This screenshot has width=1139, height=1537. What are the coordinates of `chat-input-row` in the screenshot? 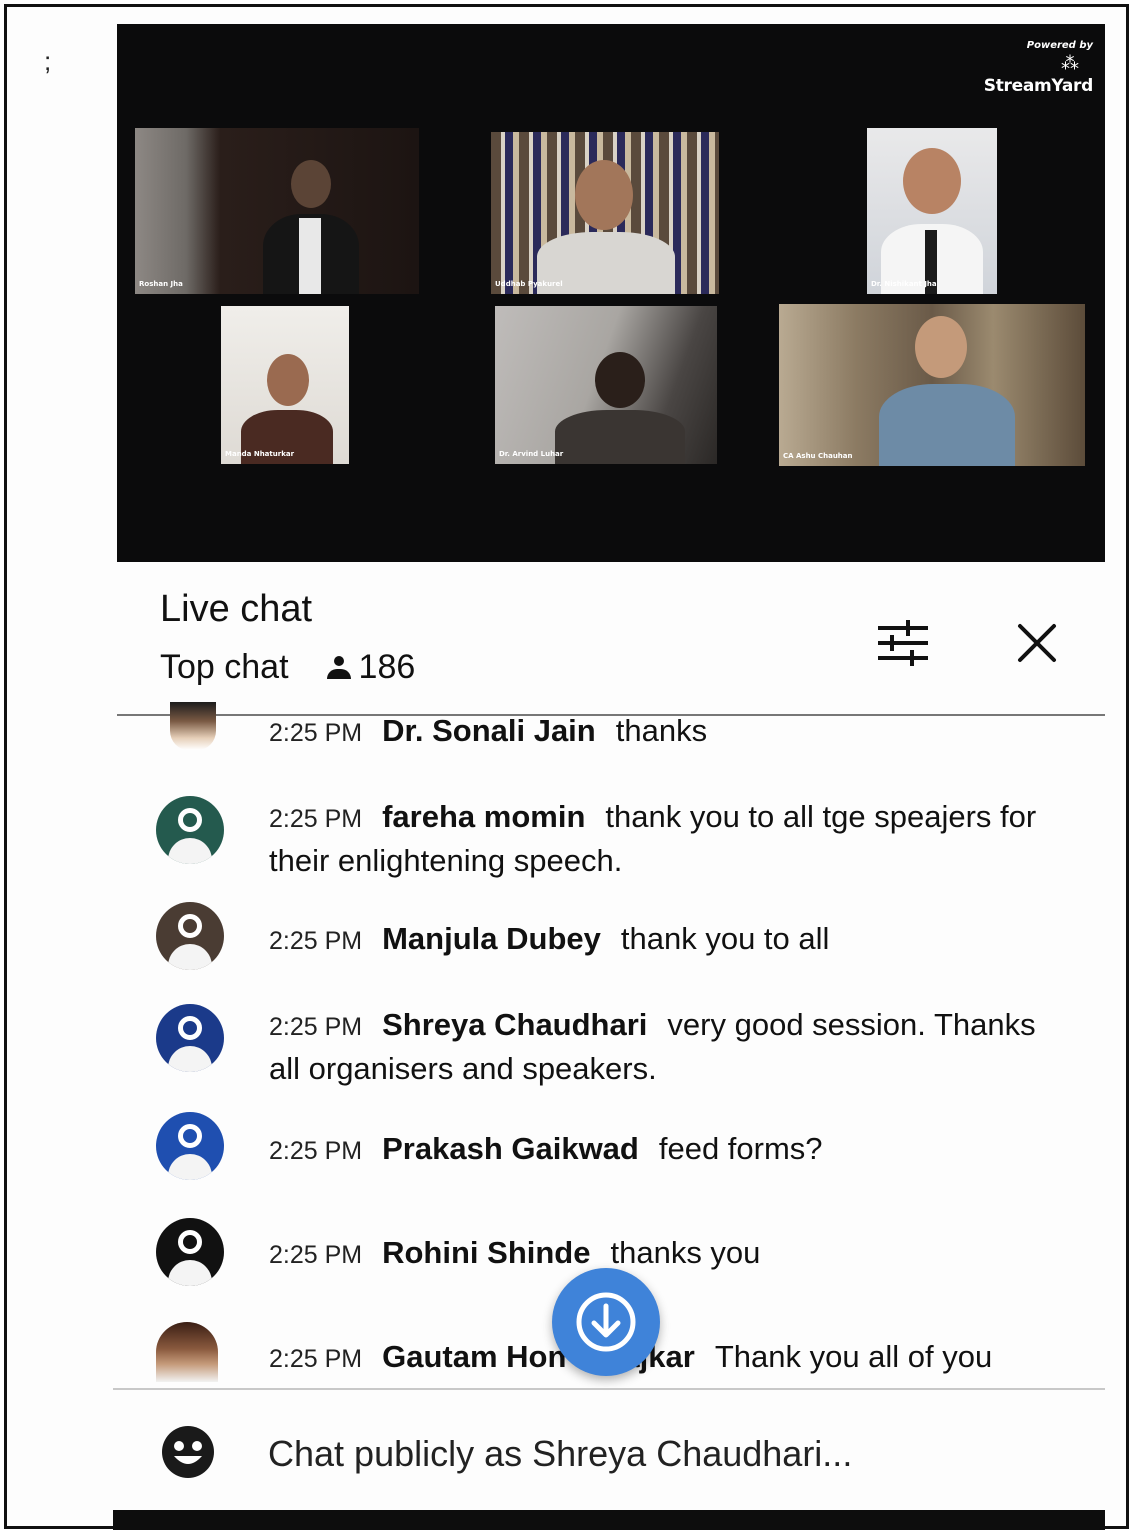 It's located at (630, 1460).